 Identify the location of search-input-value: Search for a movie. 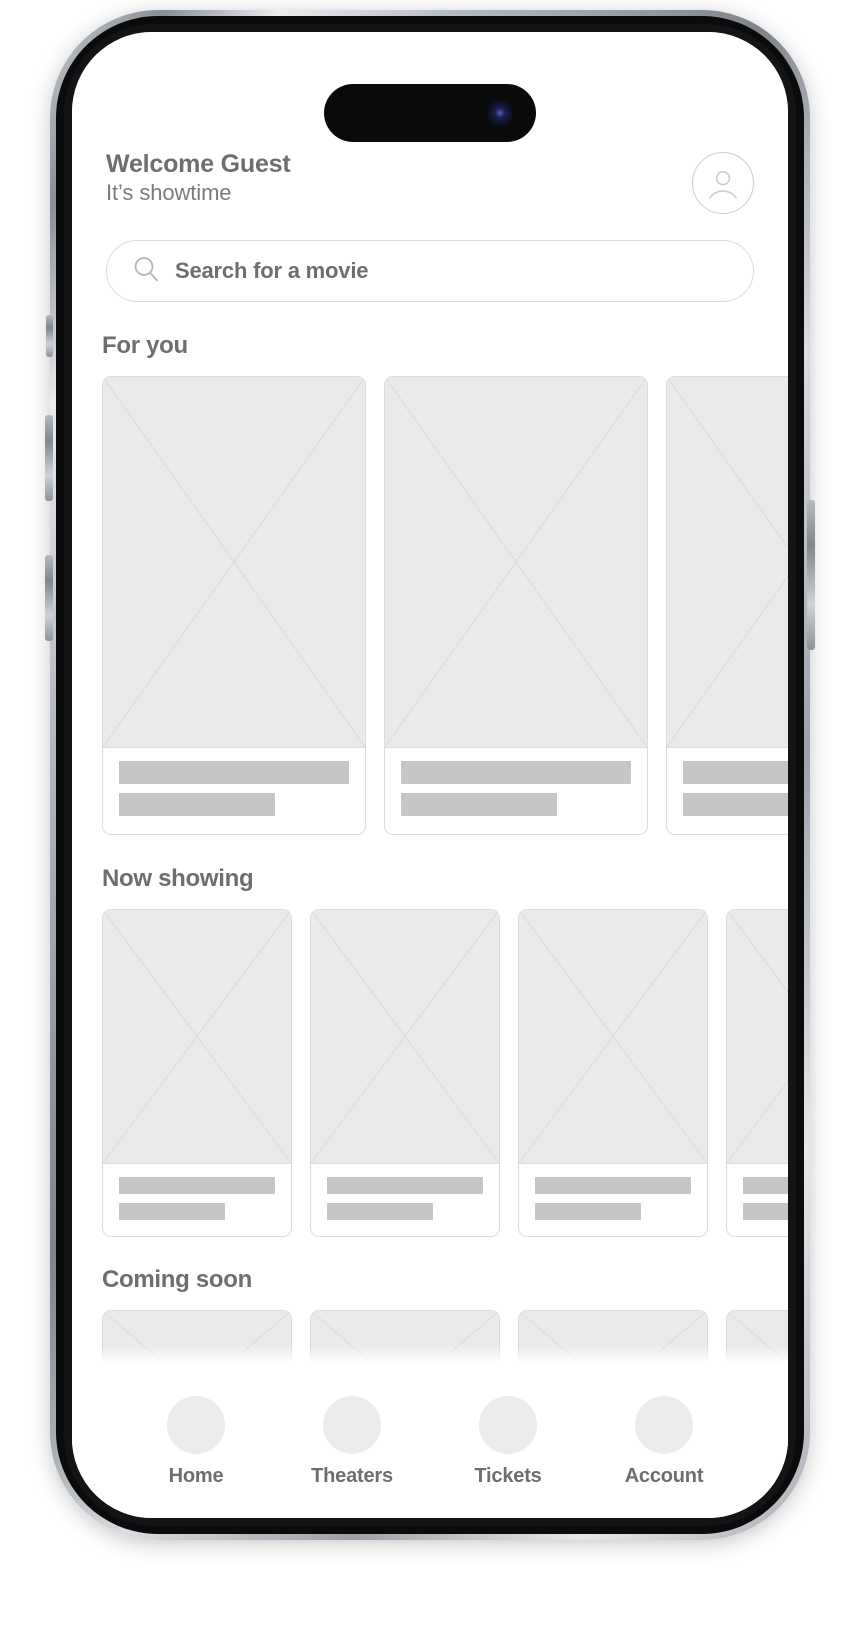
(271, 271).